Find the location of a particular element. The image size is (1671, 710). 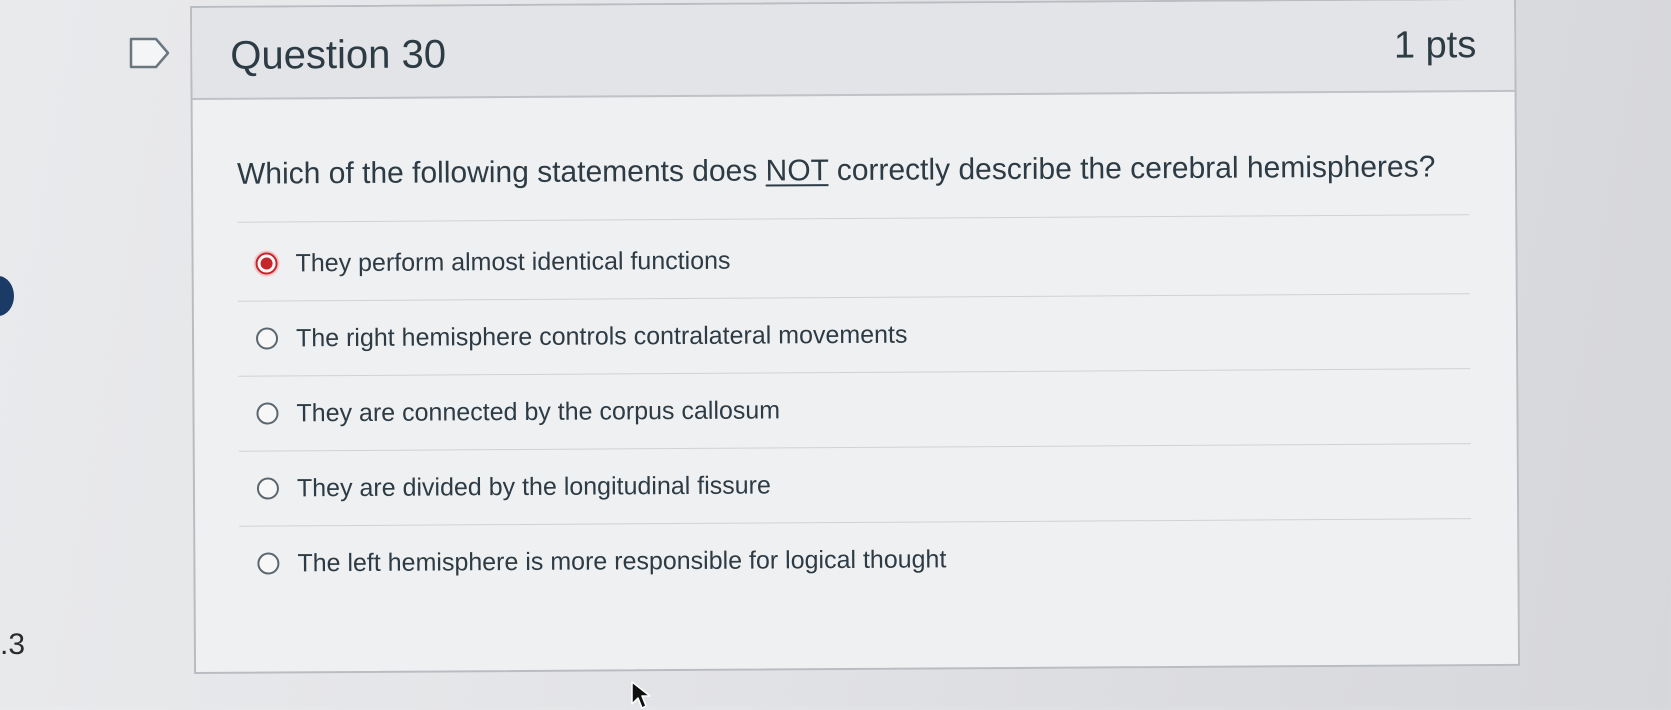

answer-label: They perform almost identical functions is located at coordinates (513, 261).